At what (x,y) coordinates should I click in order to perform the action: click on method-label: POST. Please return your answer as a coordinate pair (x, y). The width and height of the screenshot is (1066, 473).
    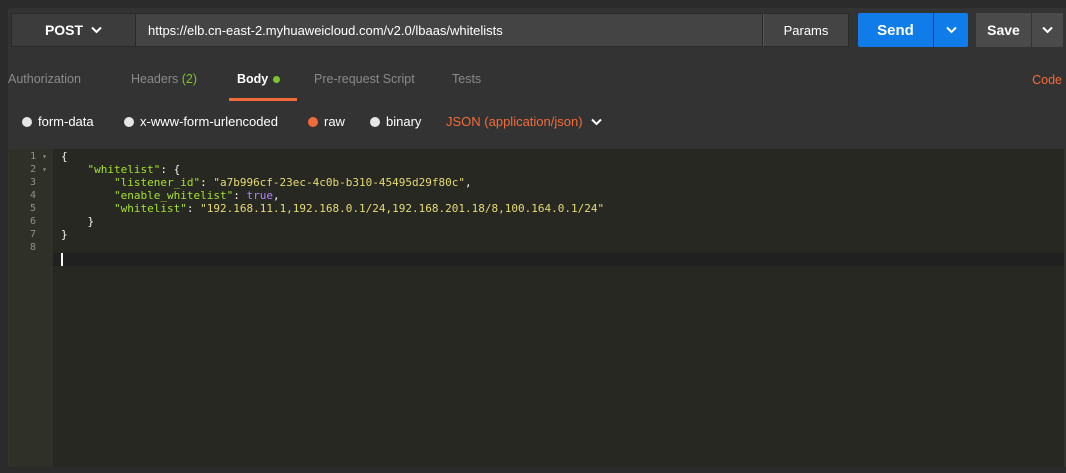
    Looking at the image, I should click on (64, 30).